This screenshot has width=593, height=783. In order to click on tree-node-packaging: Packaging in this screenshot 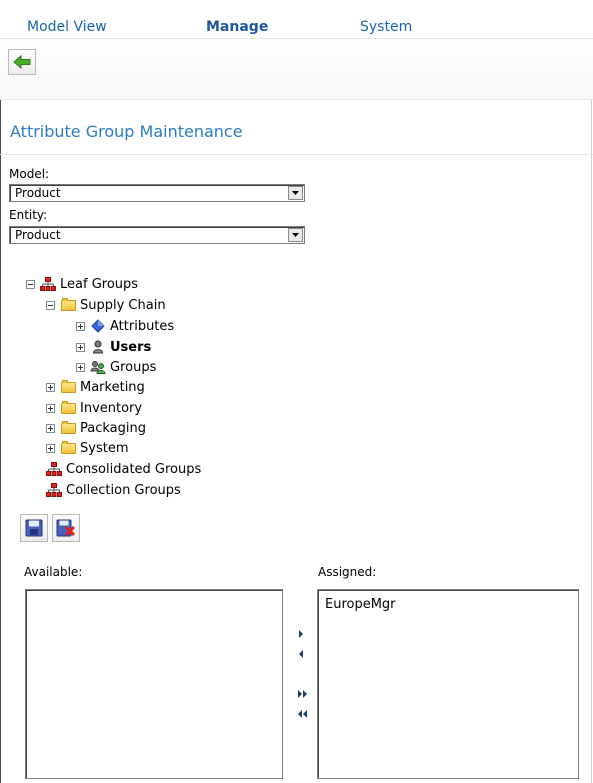, I will do `click(96, 428)`.